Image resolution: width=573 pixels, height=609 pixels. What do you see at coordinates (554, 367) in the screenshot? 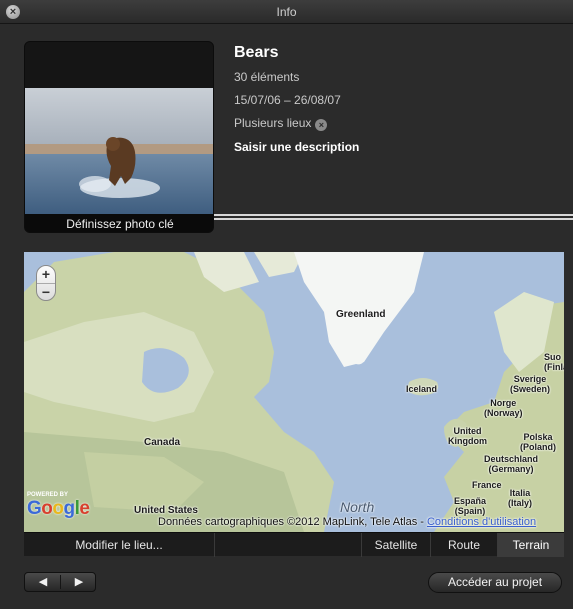
I see `map-label-finland-2: (Finla` at bounding box center [554, 367].